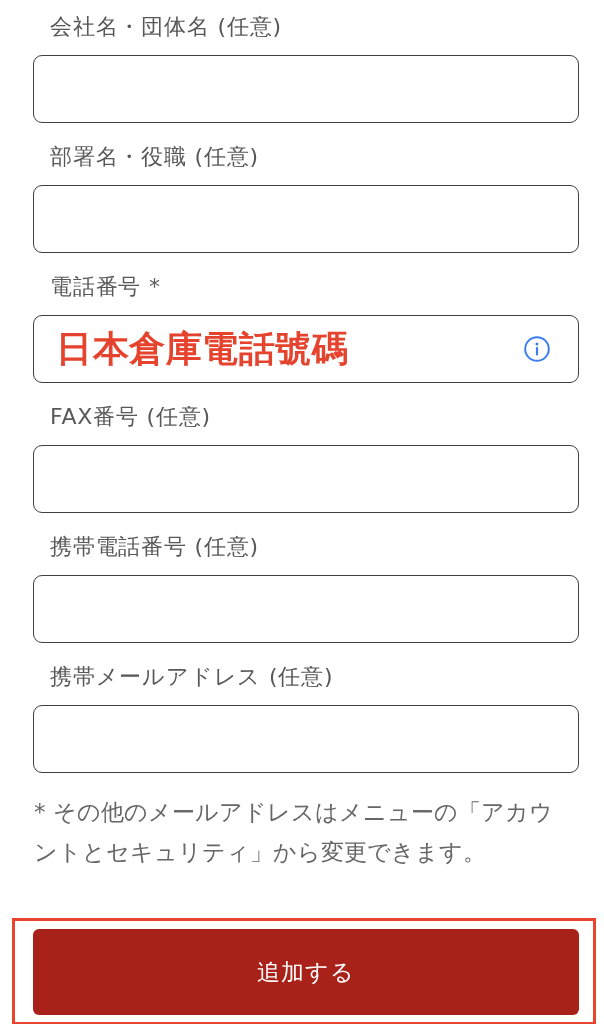 The height and width of the screenshot is (1024, 604). What do you see at coordinates (537, 349) in the screenshot?
I see `info-icon` at bounding box center [537, 349].